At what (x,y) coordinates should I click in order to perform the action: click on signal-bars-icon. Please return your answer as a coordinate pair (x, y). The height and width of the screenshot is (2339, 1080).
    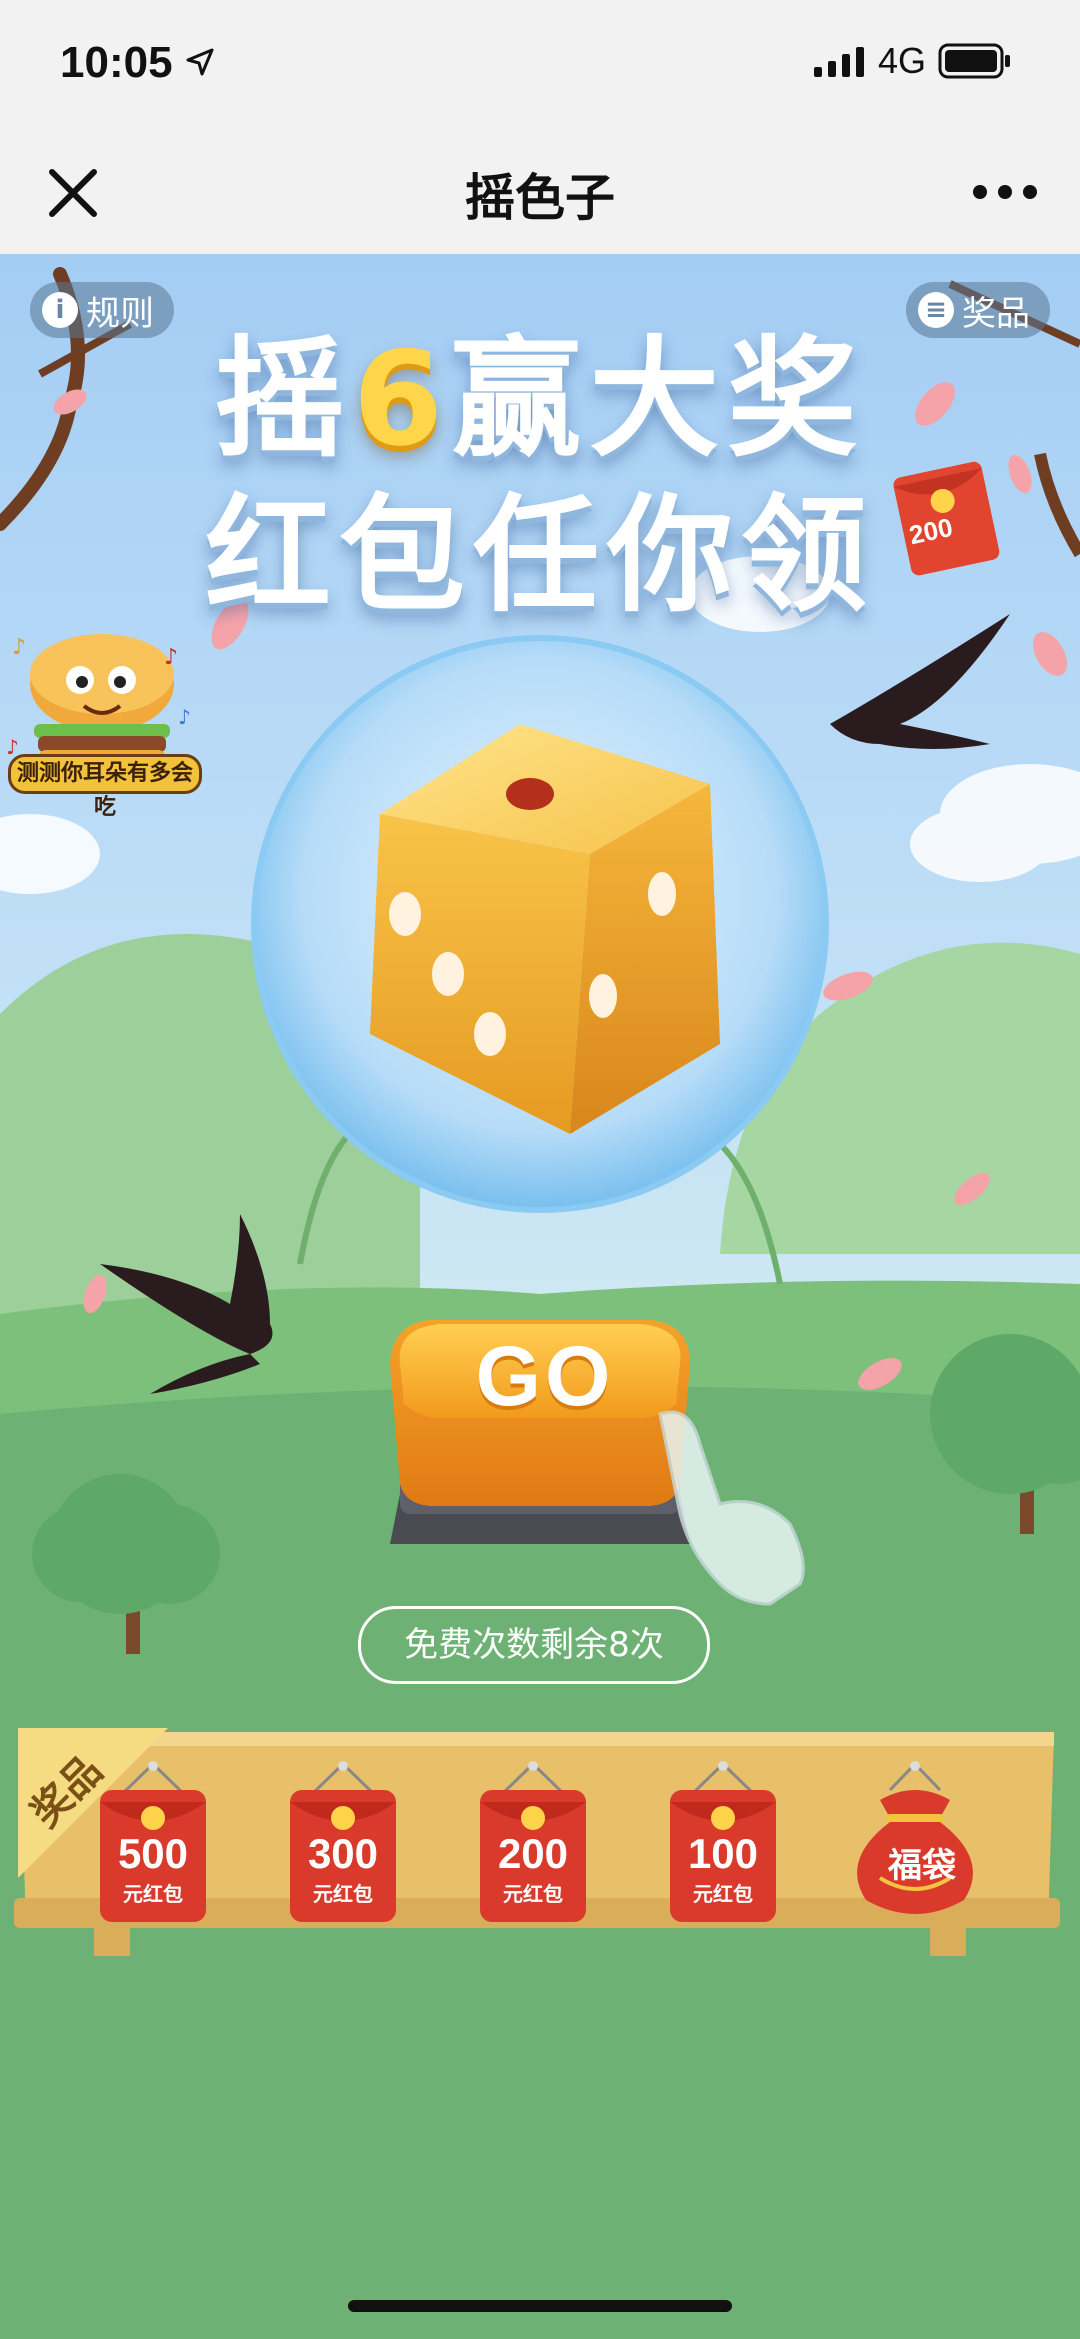
    Looking at the image, I should click on (838, 62).